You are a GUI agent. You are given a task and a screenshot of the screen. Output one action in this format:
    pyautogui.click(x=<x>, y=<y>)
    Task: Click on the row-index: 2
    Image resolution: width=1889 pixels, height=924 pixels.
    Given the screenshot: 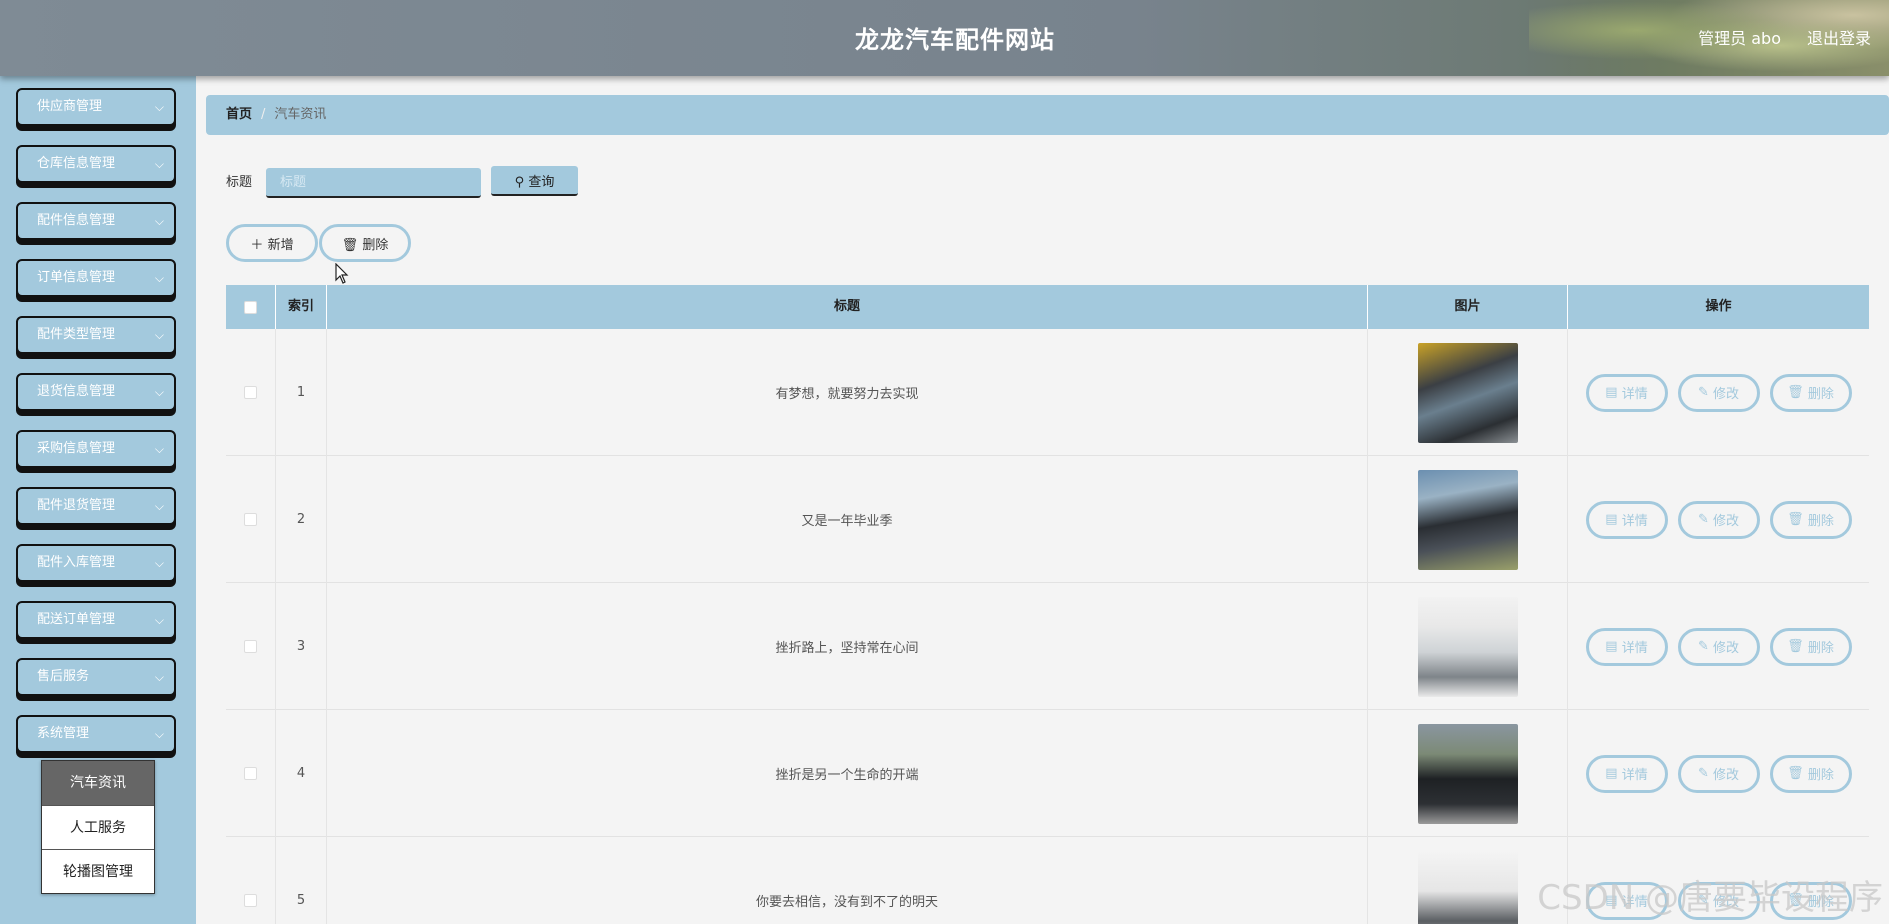 What is the action you would take?
    pyautogui.click(x=301, y=519)
    